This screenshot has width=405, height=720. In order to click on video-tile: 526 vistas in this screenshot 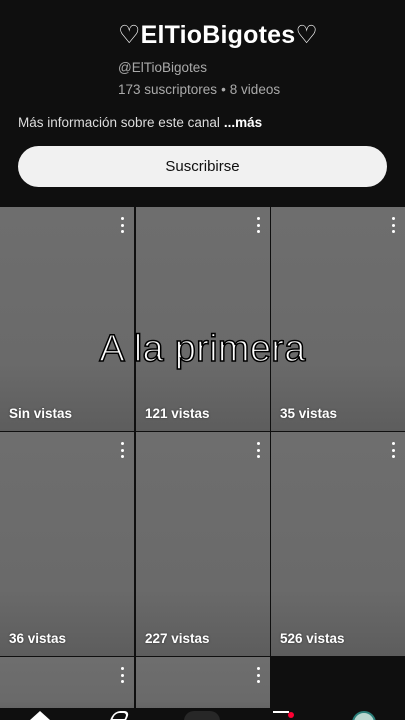, I will do `click(338, 544)`.